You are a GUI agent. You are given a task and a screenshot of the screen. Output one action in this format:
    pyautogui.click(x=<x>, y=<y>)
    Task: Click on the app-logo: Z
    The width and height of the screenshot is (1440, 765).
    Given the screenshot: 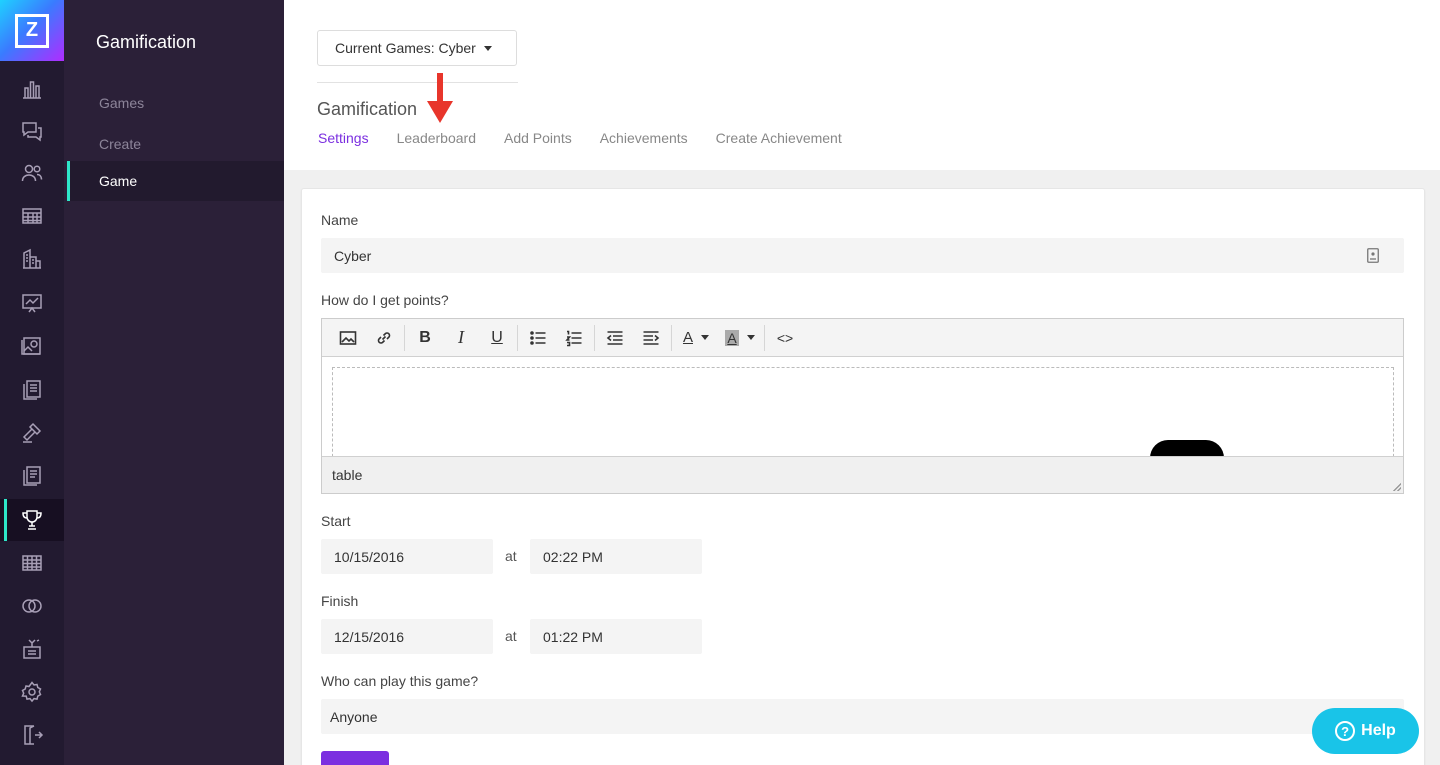 What is the action you would take?
    pyautogui.click(x=32, y=30)
    